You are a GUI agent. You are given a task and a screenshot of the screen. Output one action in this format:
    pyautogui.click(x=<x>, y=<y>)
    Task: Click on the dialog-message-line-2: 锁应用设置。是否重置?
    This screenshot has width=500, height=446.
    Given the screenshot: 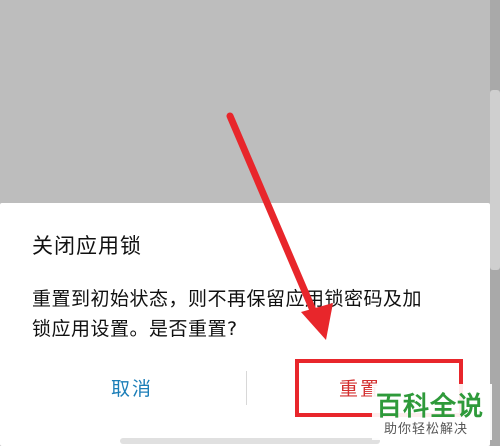 What is the action you would take?
    pyautogui.click(x=135, y=329)
    